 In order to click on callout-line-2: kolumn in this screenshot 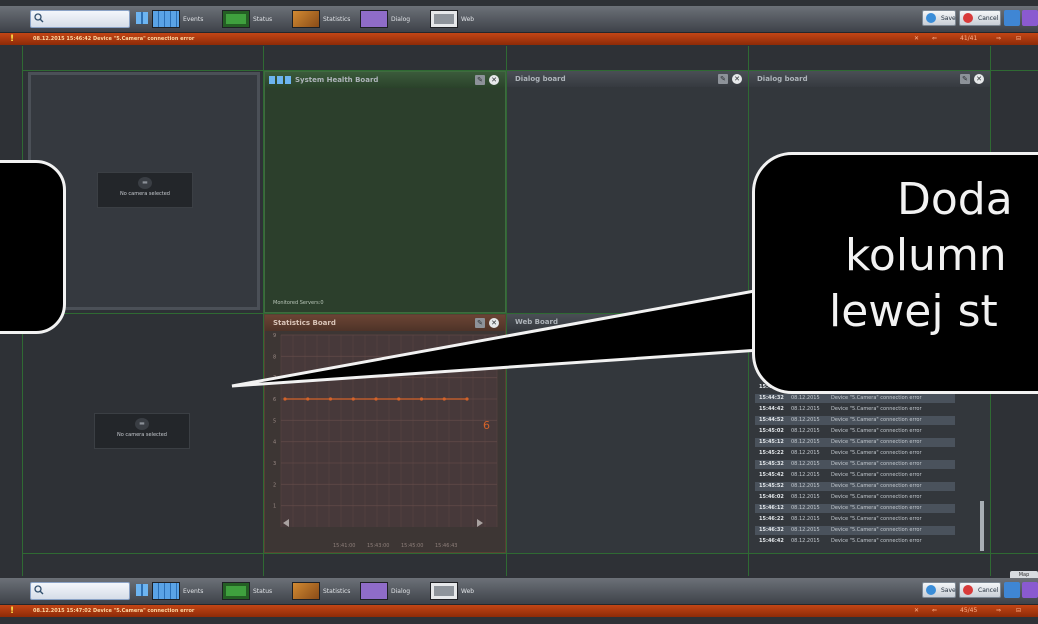, I will do `click(926, 255)`.